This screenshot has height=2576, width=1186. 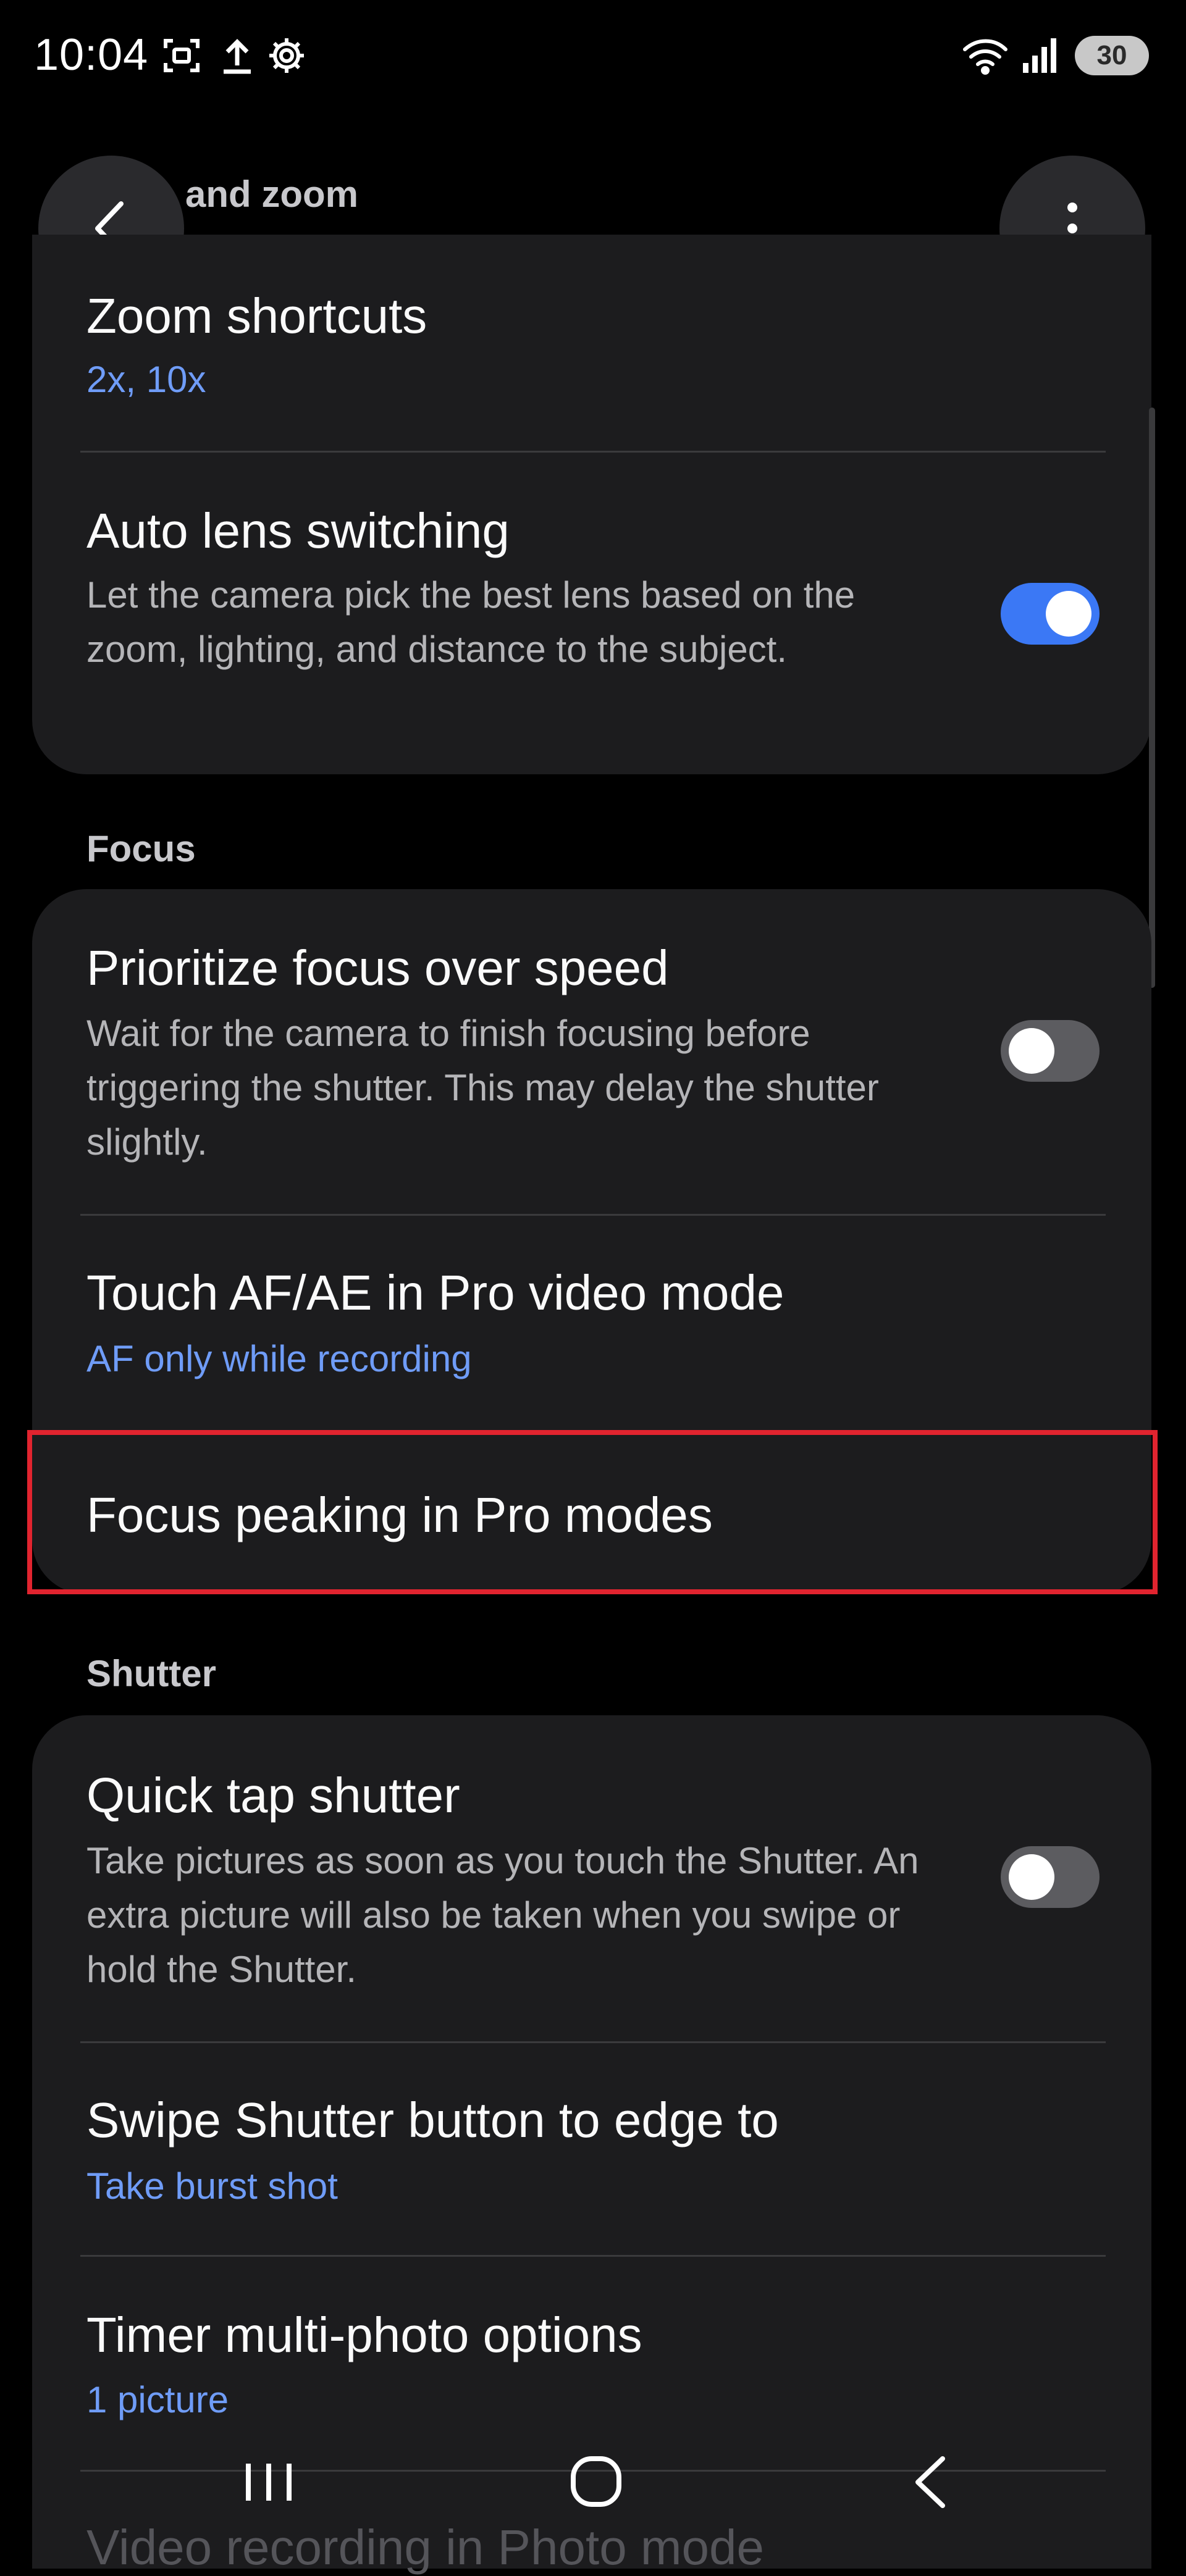 What do you see at coordinates (157, 2399) in the screenshot?
I see `timer-options-value: 1 picture` at bounding box center [157, 2399].